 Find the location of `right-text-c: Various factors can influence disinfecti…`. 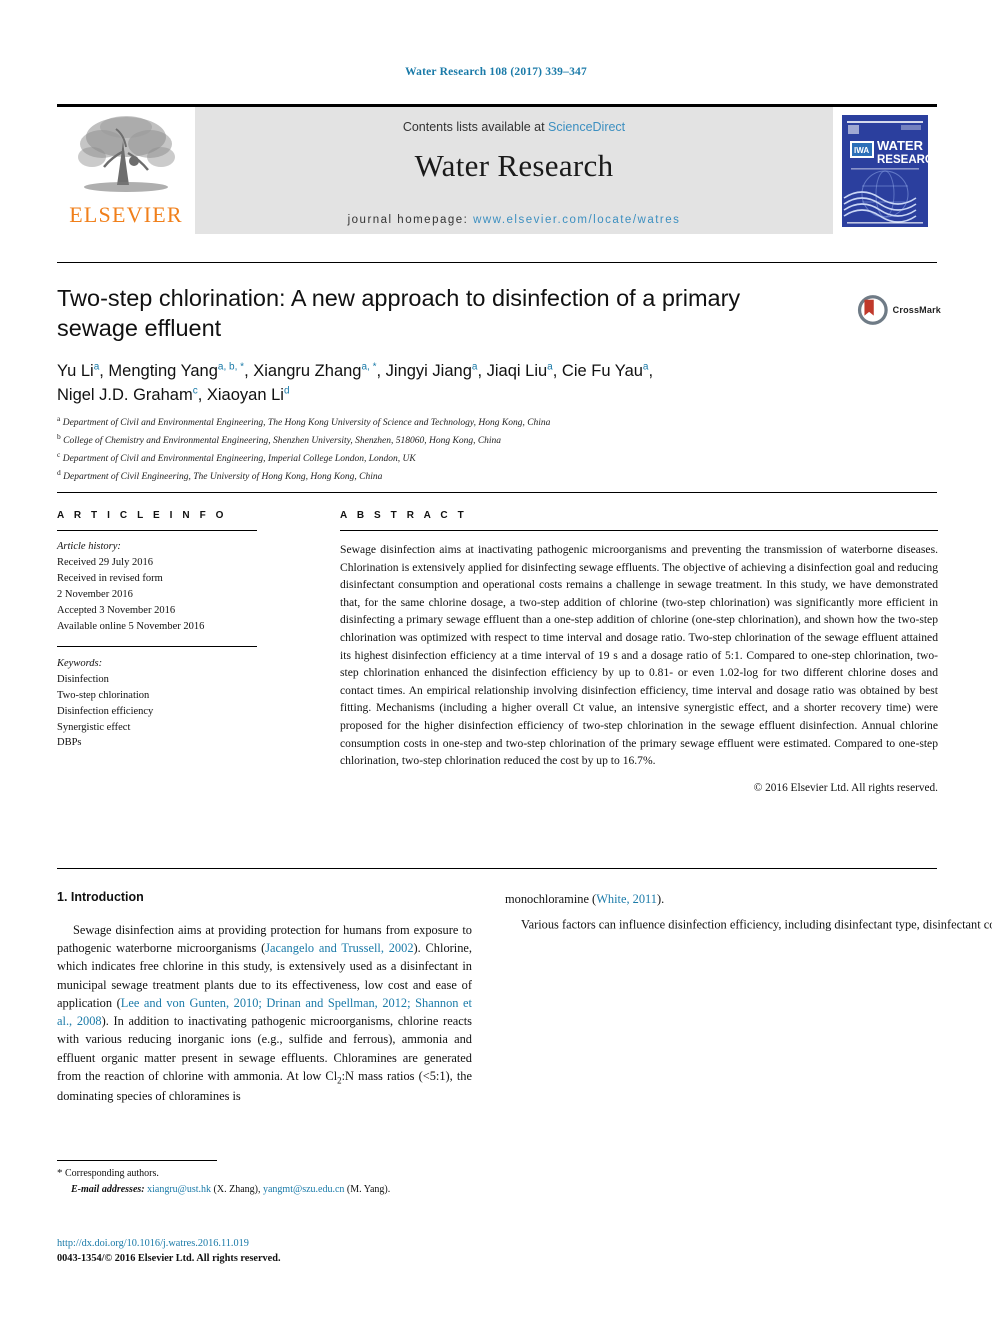

right-text-c: Various factors can influence disinfecti… is located at coordinates (756, 924).